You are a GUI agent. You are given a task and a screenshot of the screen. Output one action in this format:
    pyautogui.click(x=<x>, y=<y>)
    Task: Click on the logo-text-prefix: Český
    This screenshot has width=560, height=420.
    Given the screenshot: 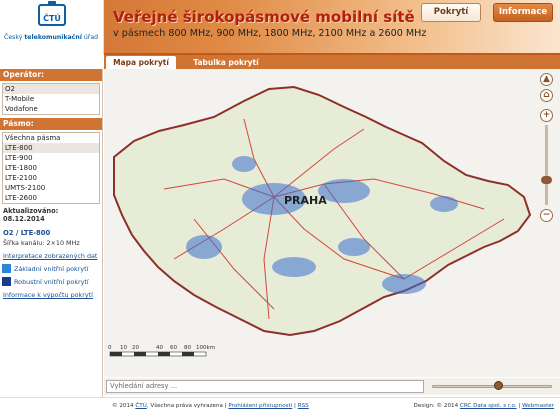 What is the action you would take?
    pyautogui.click(x=14, y=37)
    